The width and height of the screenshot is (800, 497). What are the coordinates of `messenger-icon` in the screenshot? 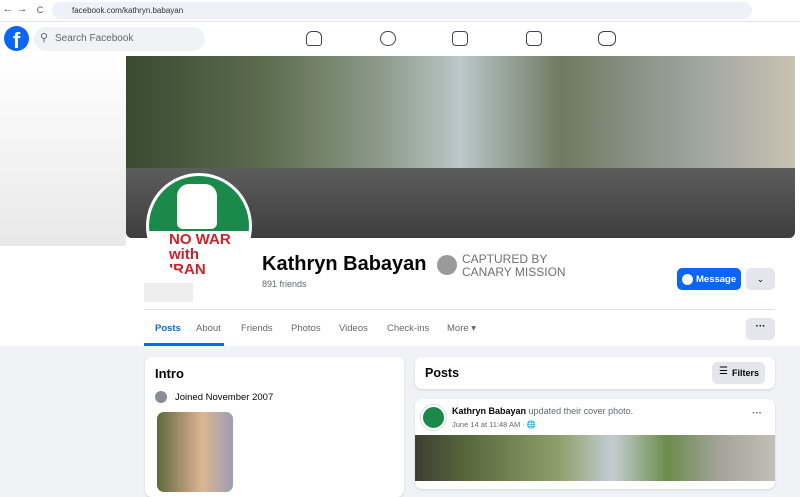 It's located at (687, 279).